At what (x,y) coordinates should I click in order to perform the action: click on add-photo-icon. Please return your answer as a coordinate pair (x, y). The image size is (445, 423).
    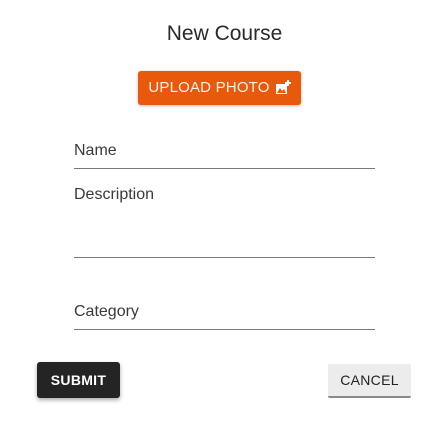
    Looking at the image, I should click on (283, 88).